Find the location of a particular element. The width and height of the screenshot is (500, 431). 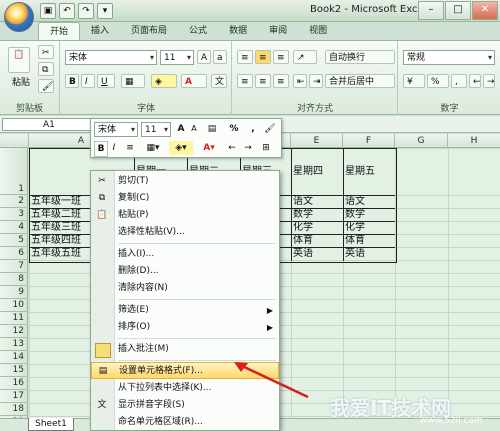

tab-home: 开始 is located at coordinates (59, 31).